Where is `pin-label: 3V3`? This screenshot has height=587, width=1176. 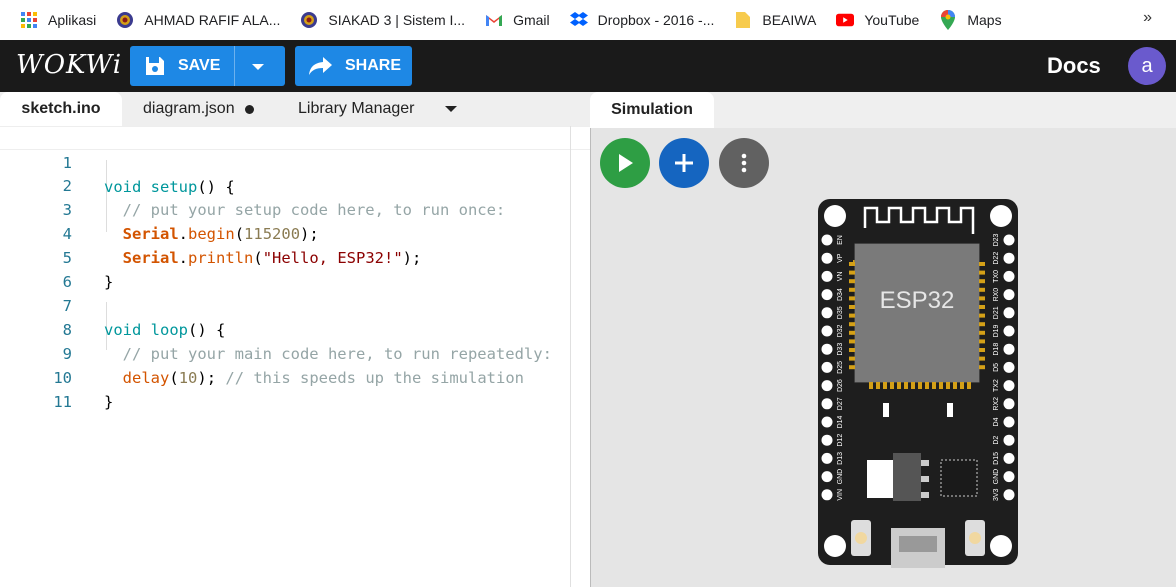
pin-label: 3V3 is located at coordinates (996, 494).